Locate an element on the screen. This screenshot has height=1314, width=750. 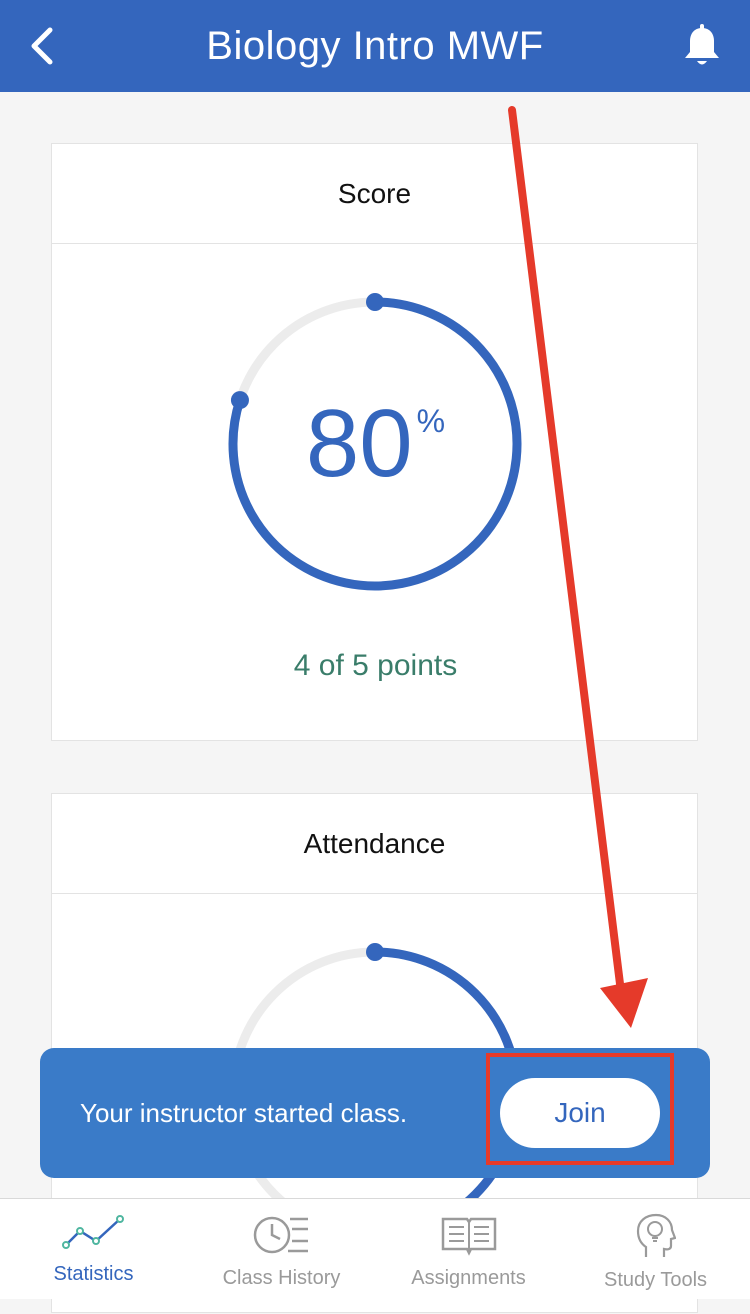
bell-icon is located at coordinates (702, 47).